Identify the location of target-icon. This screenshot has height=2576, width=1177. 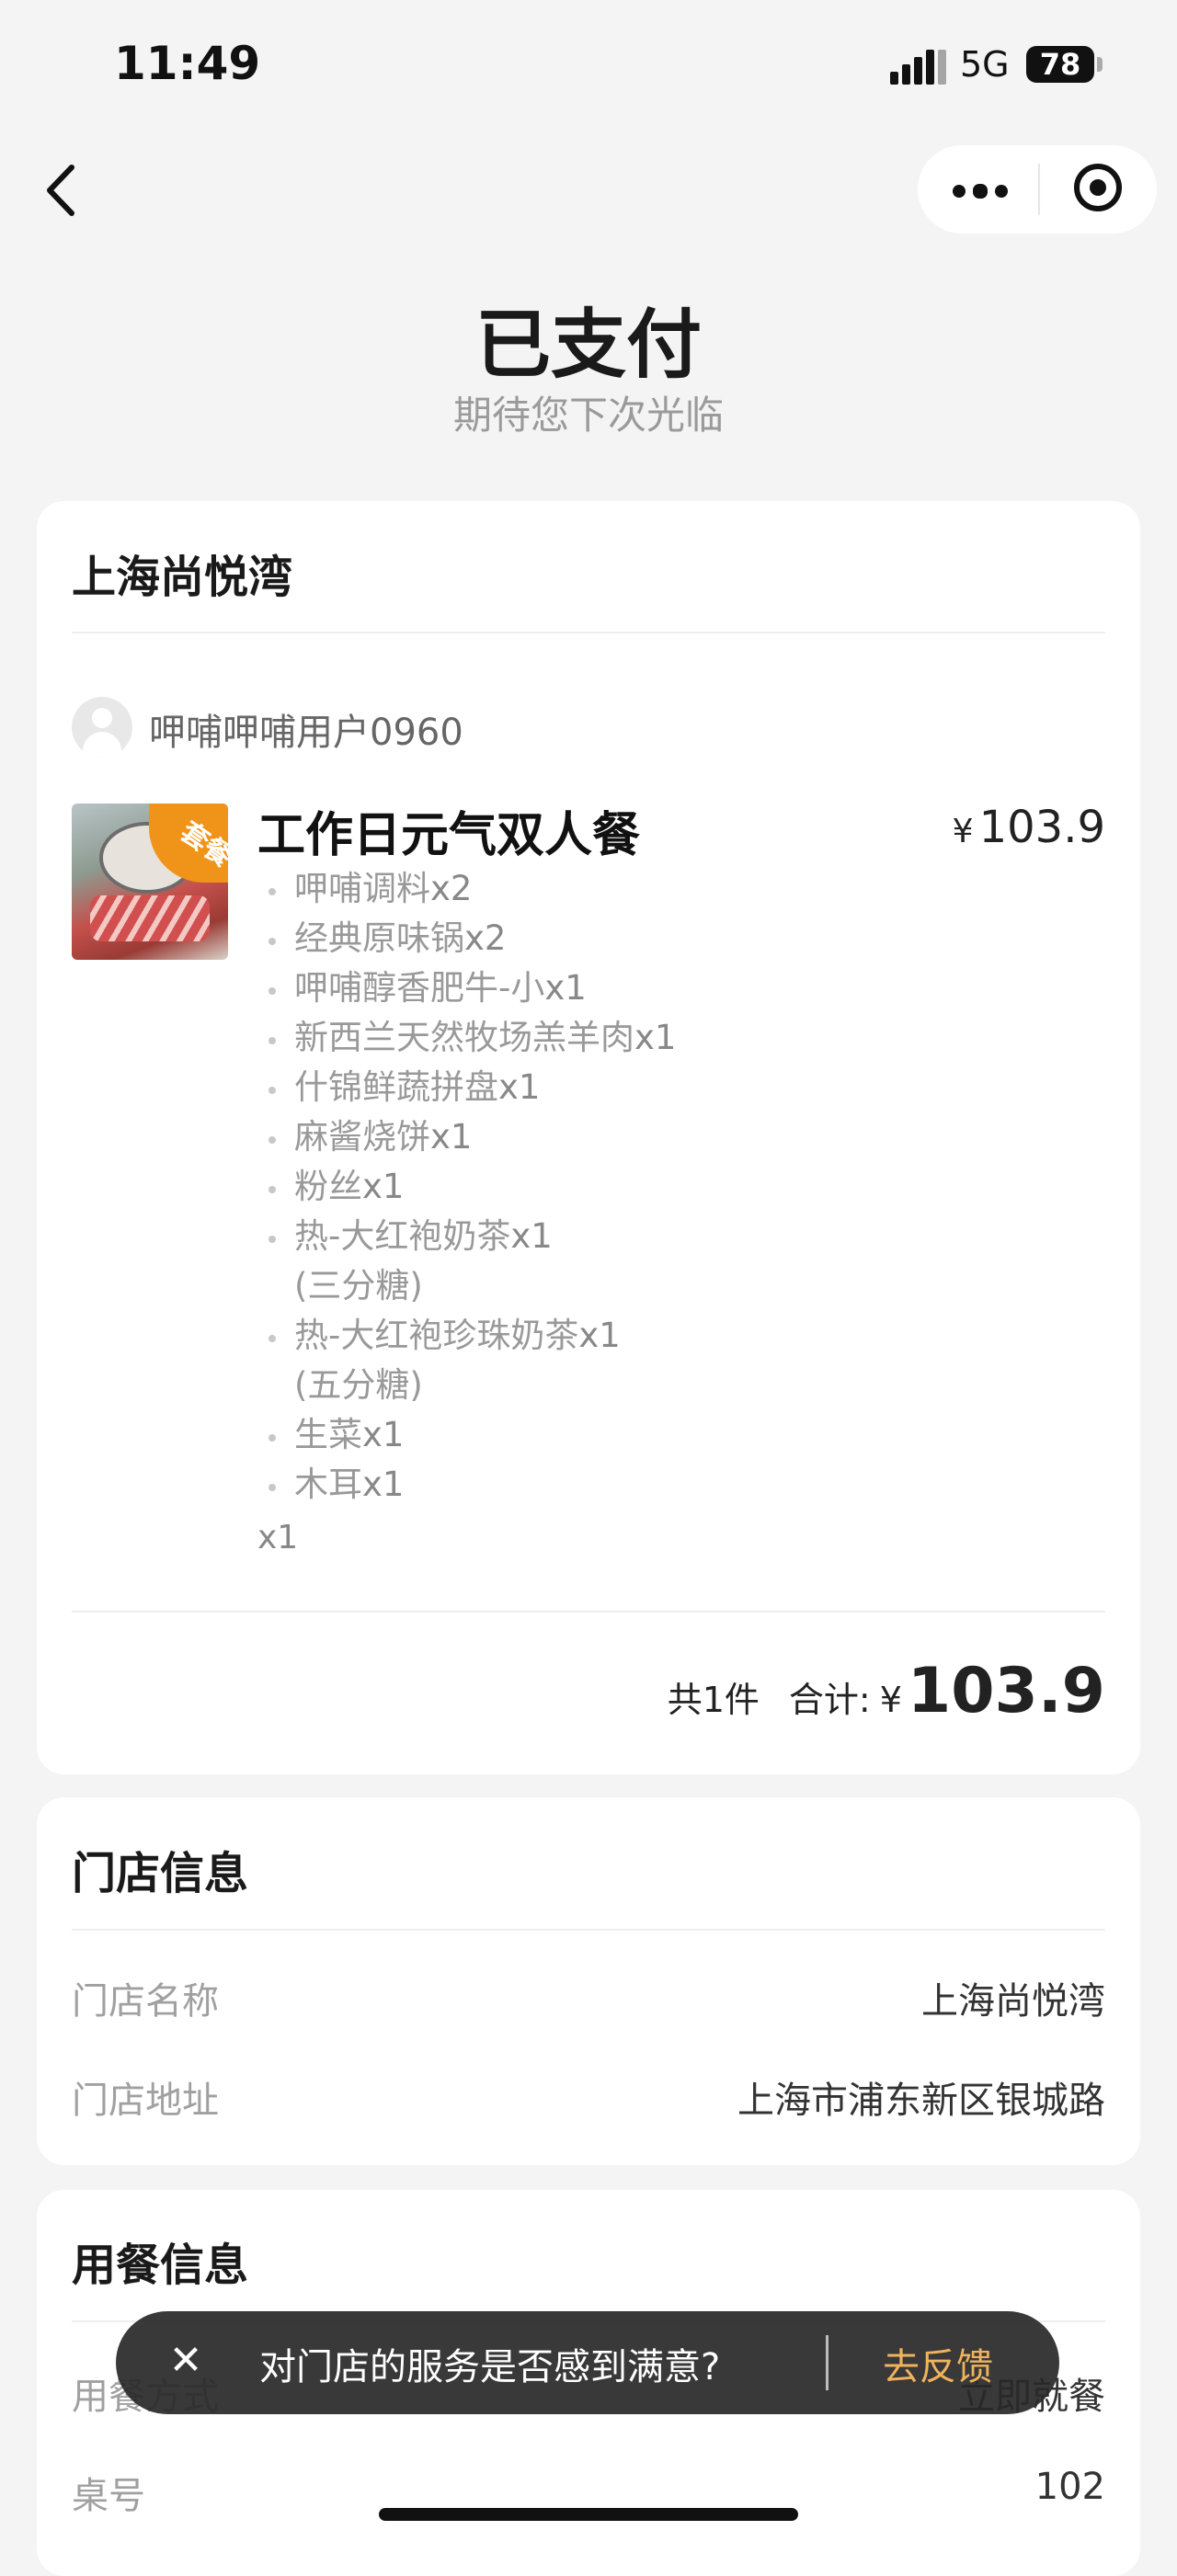
(1098, 187).